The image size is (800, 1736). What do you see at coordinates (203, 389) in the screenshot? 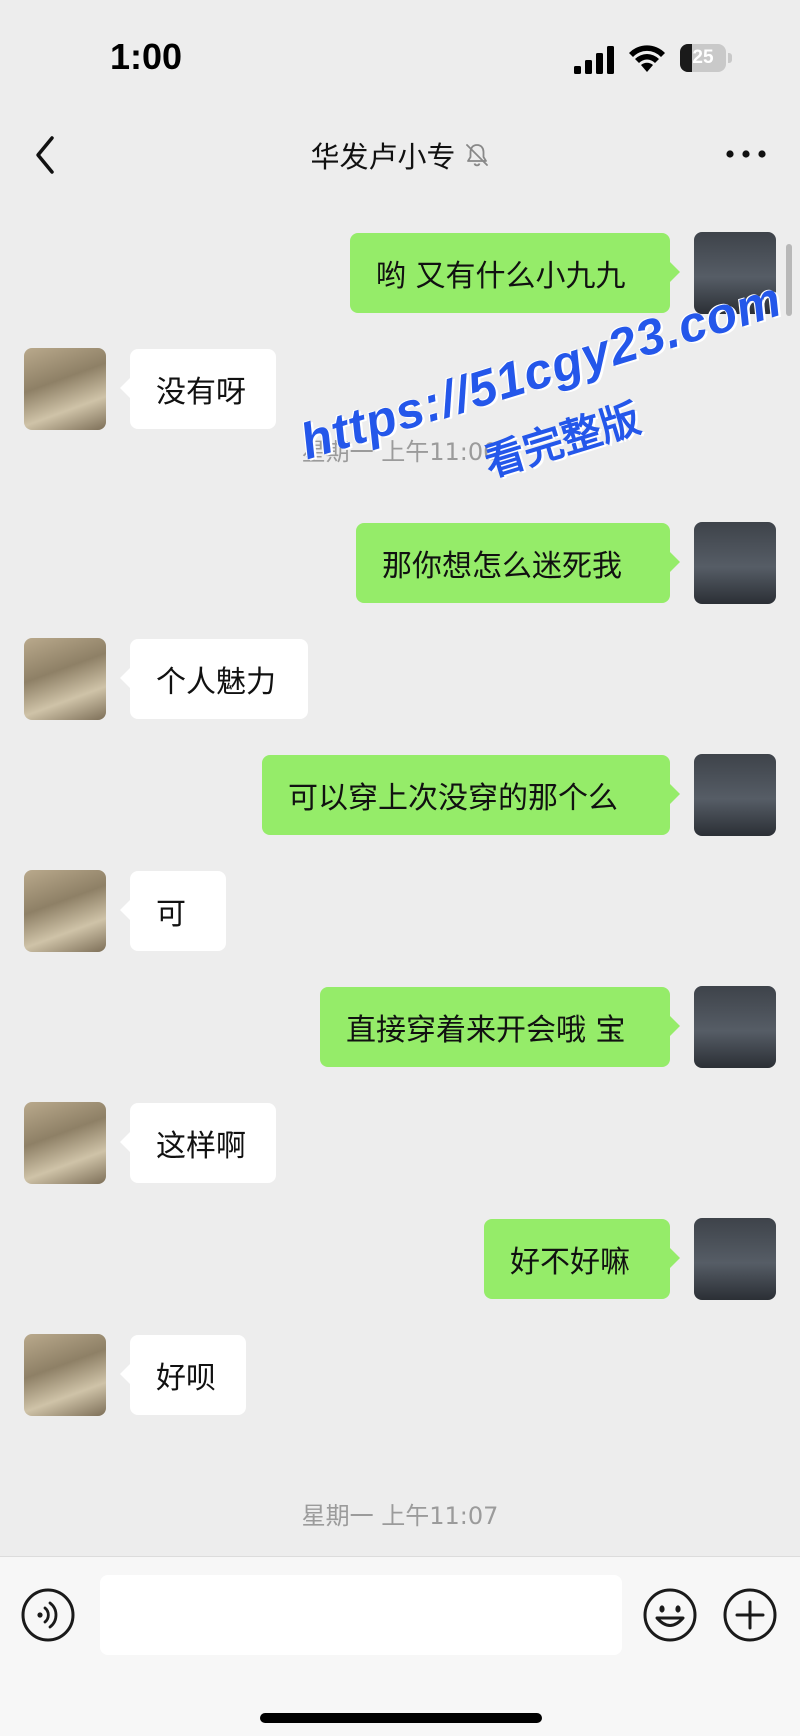
I see `message-bubble-other: 没有呀` at bounding box center [203, 389].